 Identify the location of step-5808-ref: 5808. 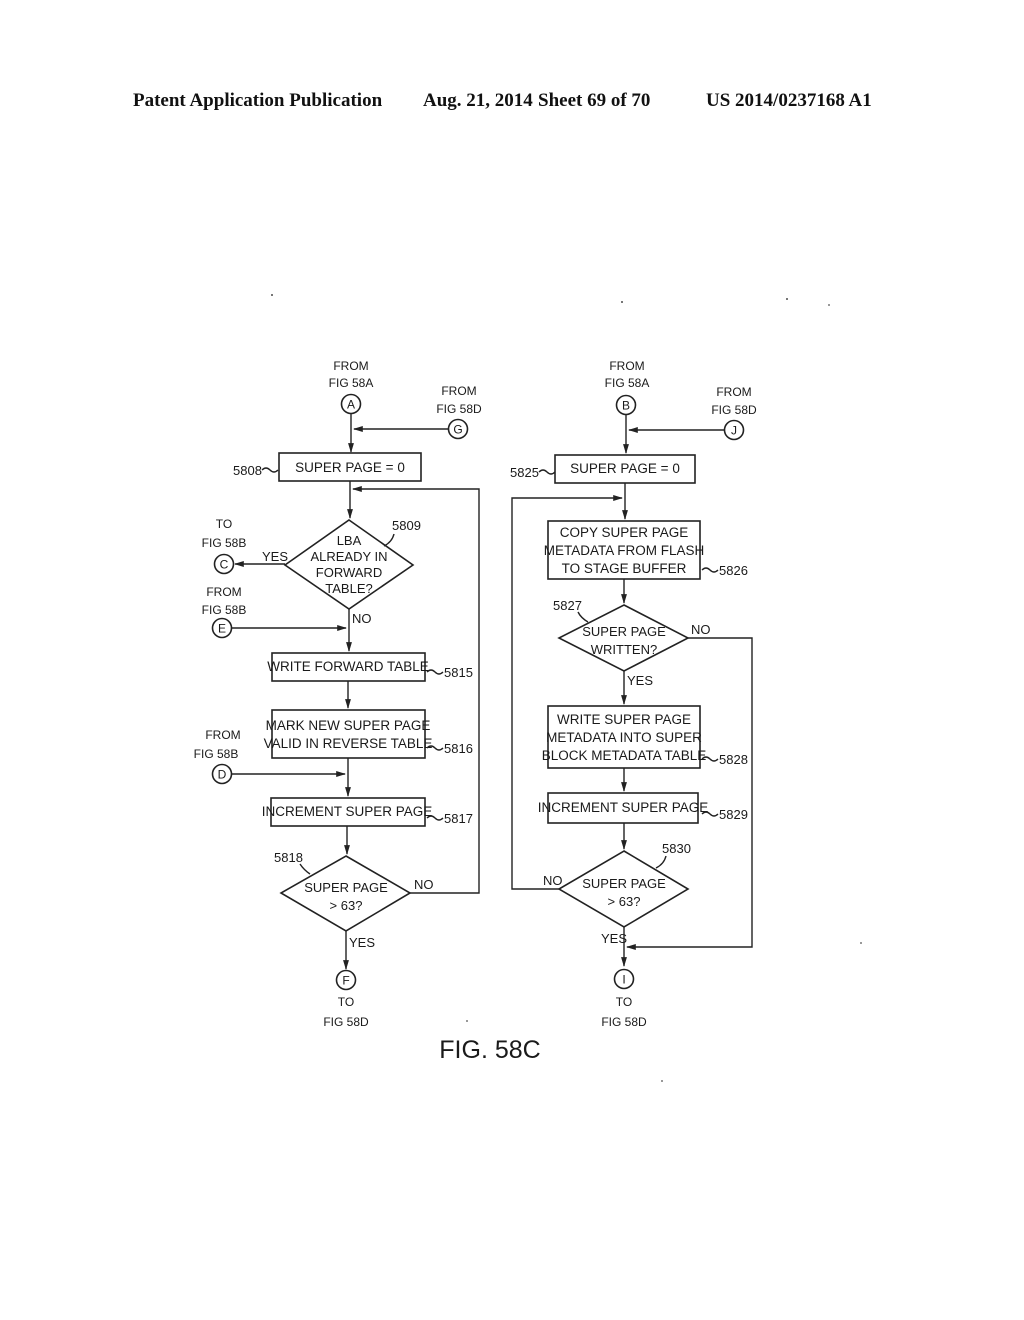
(247, 470).